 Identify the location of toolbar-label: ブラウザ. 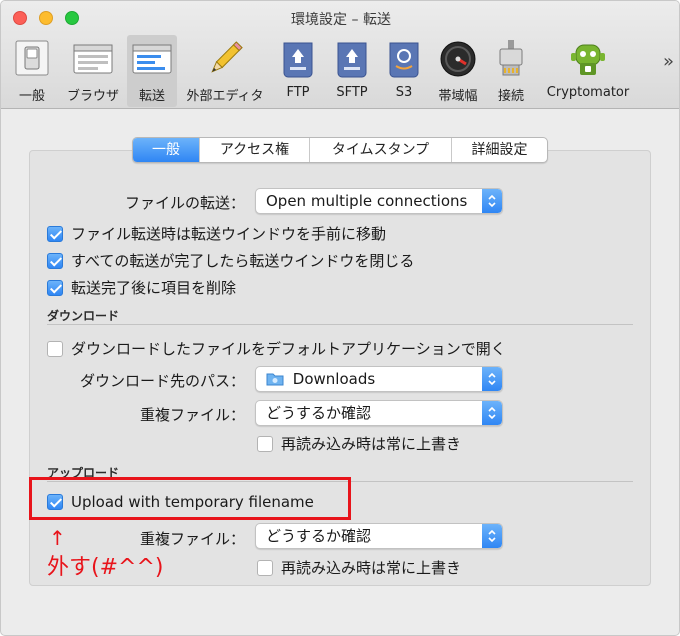
(92, 96).